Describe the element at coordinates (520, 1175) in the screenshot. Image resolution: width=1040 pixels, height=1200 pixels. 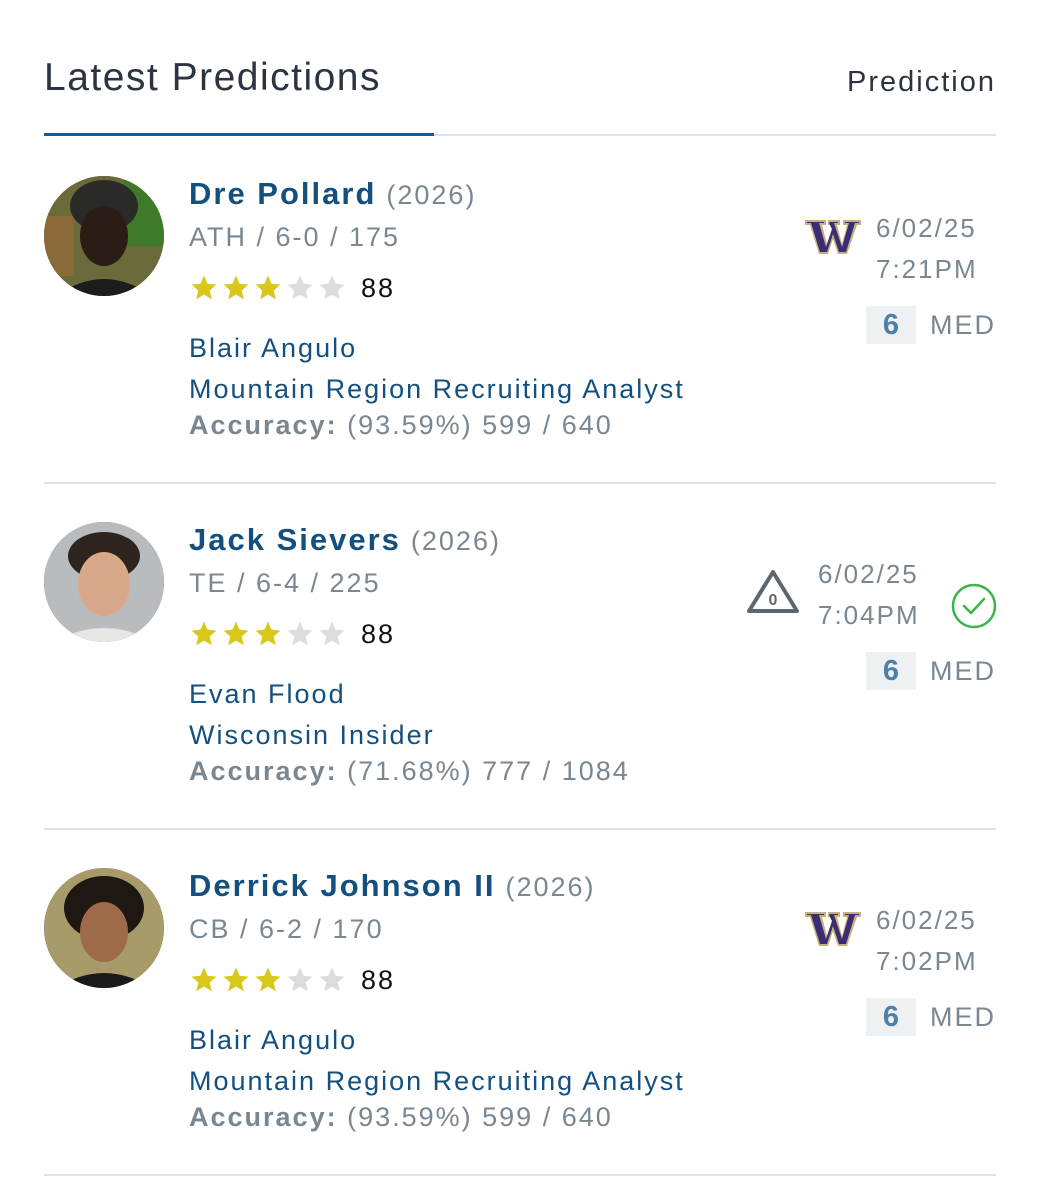
I see `row-divider` at that location.